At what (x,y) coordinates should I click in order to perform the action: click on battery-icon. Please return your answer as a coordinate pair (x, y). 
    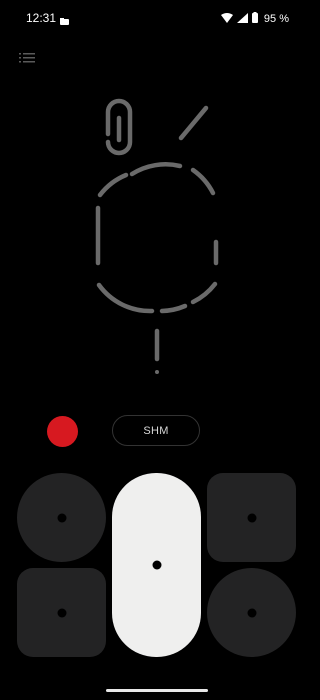
    Looking at the image, I should click on (254, 19).